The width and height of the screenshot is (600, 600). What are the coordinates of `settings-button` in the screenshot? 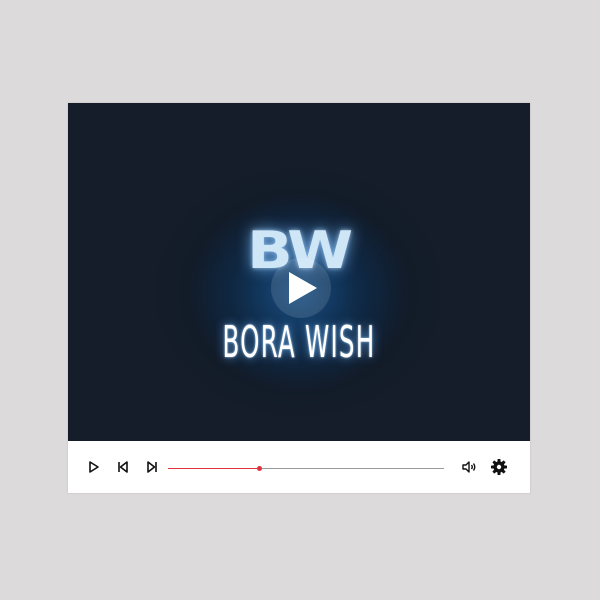 It's located at (499, 467).